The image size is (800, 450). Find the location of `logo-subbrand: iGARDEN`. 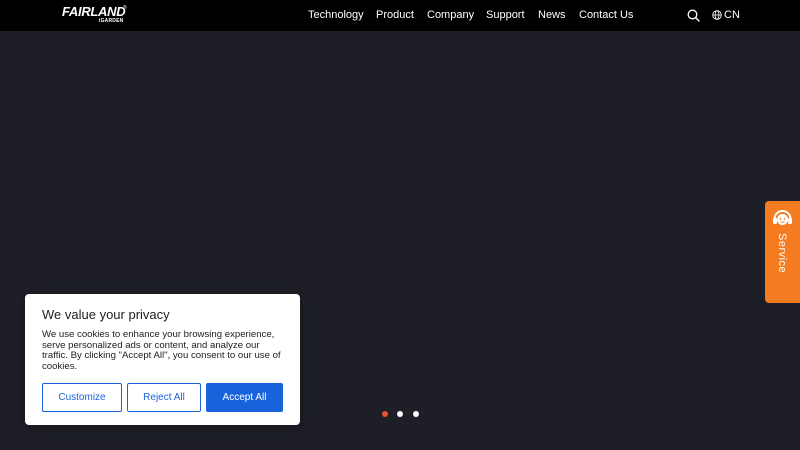

logo-subbrand: iGARDEN is located at coordinates (111, 21).